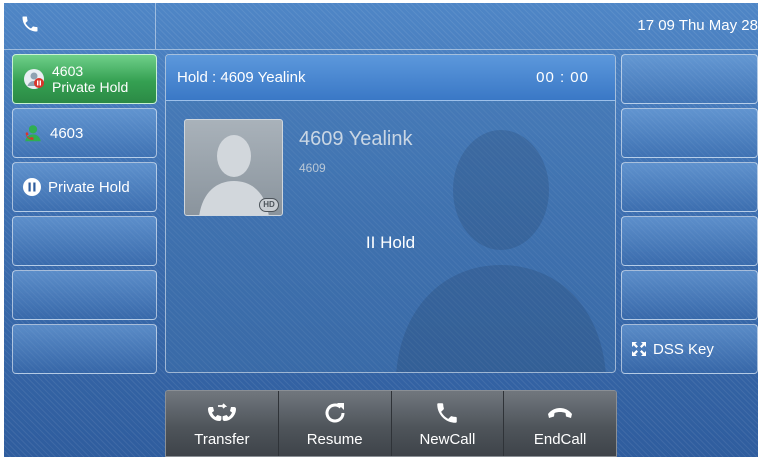  I want to click on call-header-title: Hold : 4609 Yealink, so click(241, 77).